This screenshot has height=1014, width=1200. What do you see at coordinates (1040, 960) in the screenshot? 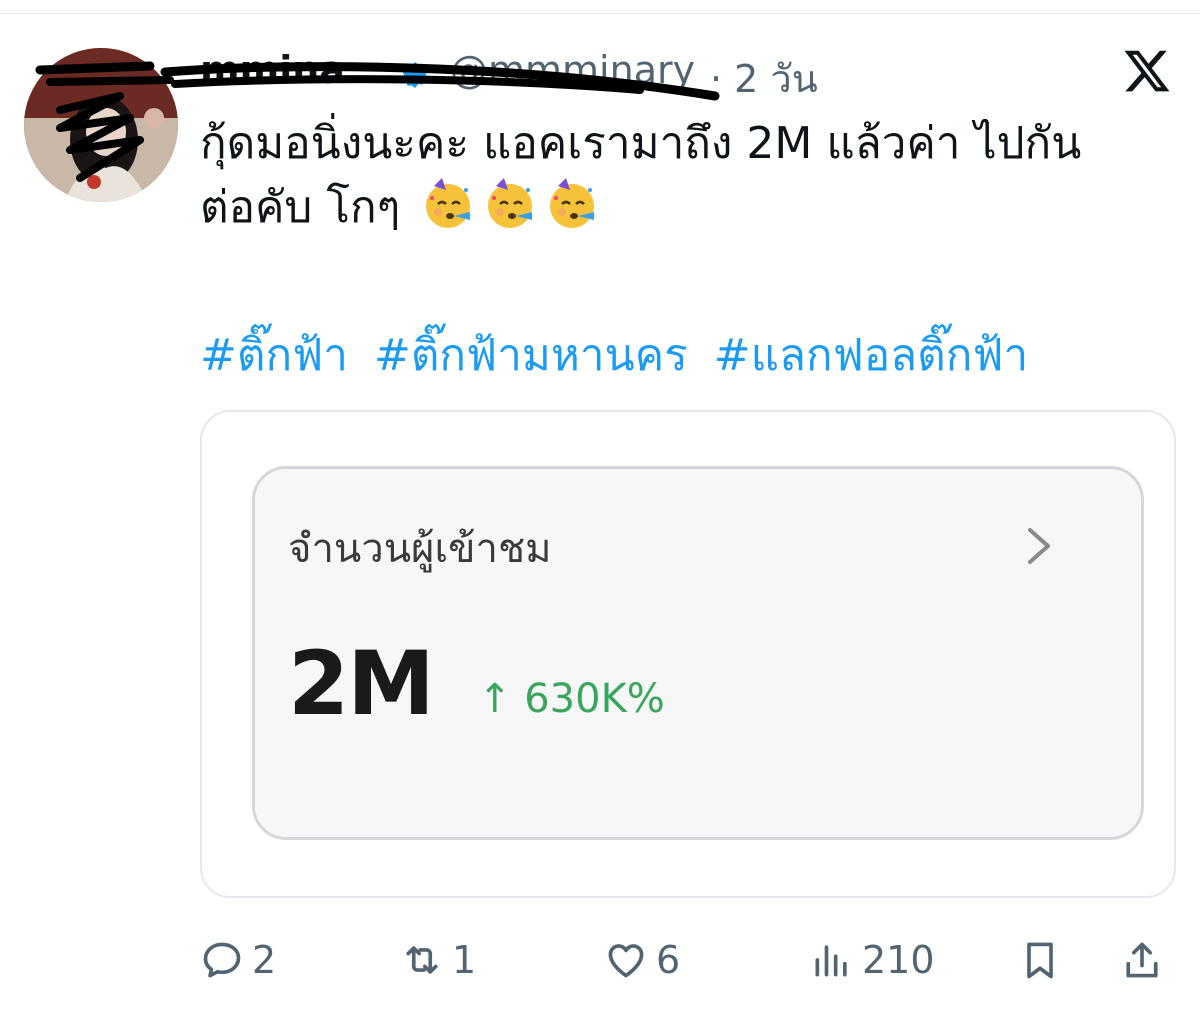
I see `bookmark-icon` at bounding box center [1040, 960].